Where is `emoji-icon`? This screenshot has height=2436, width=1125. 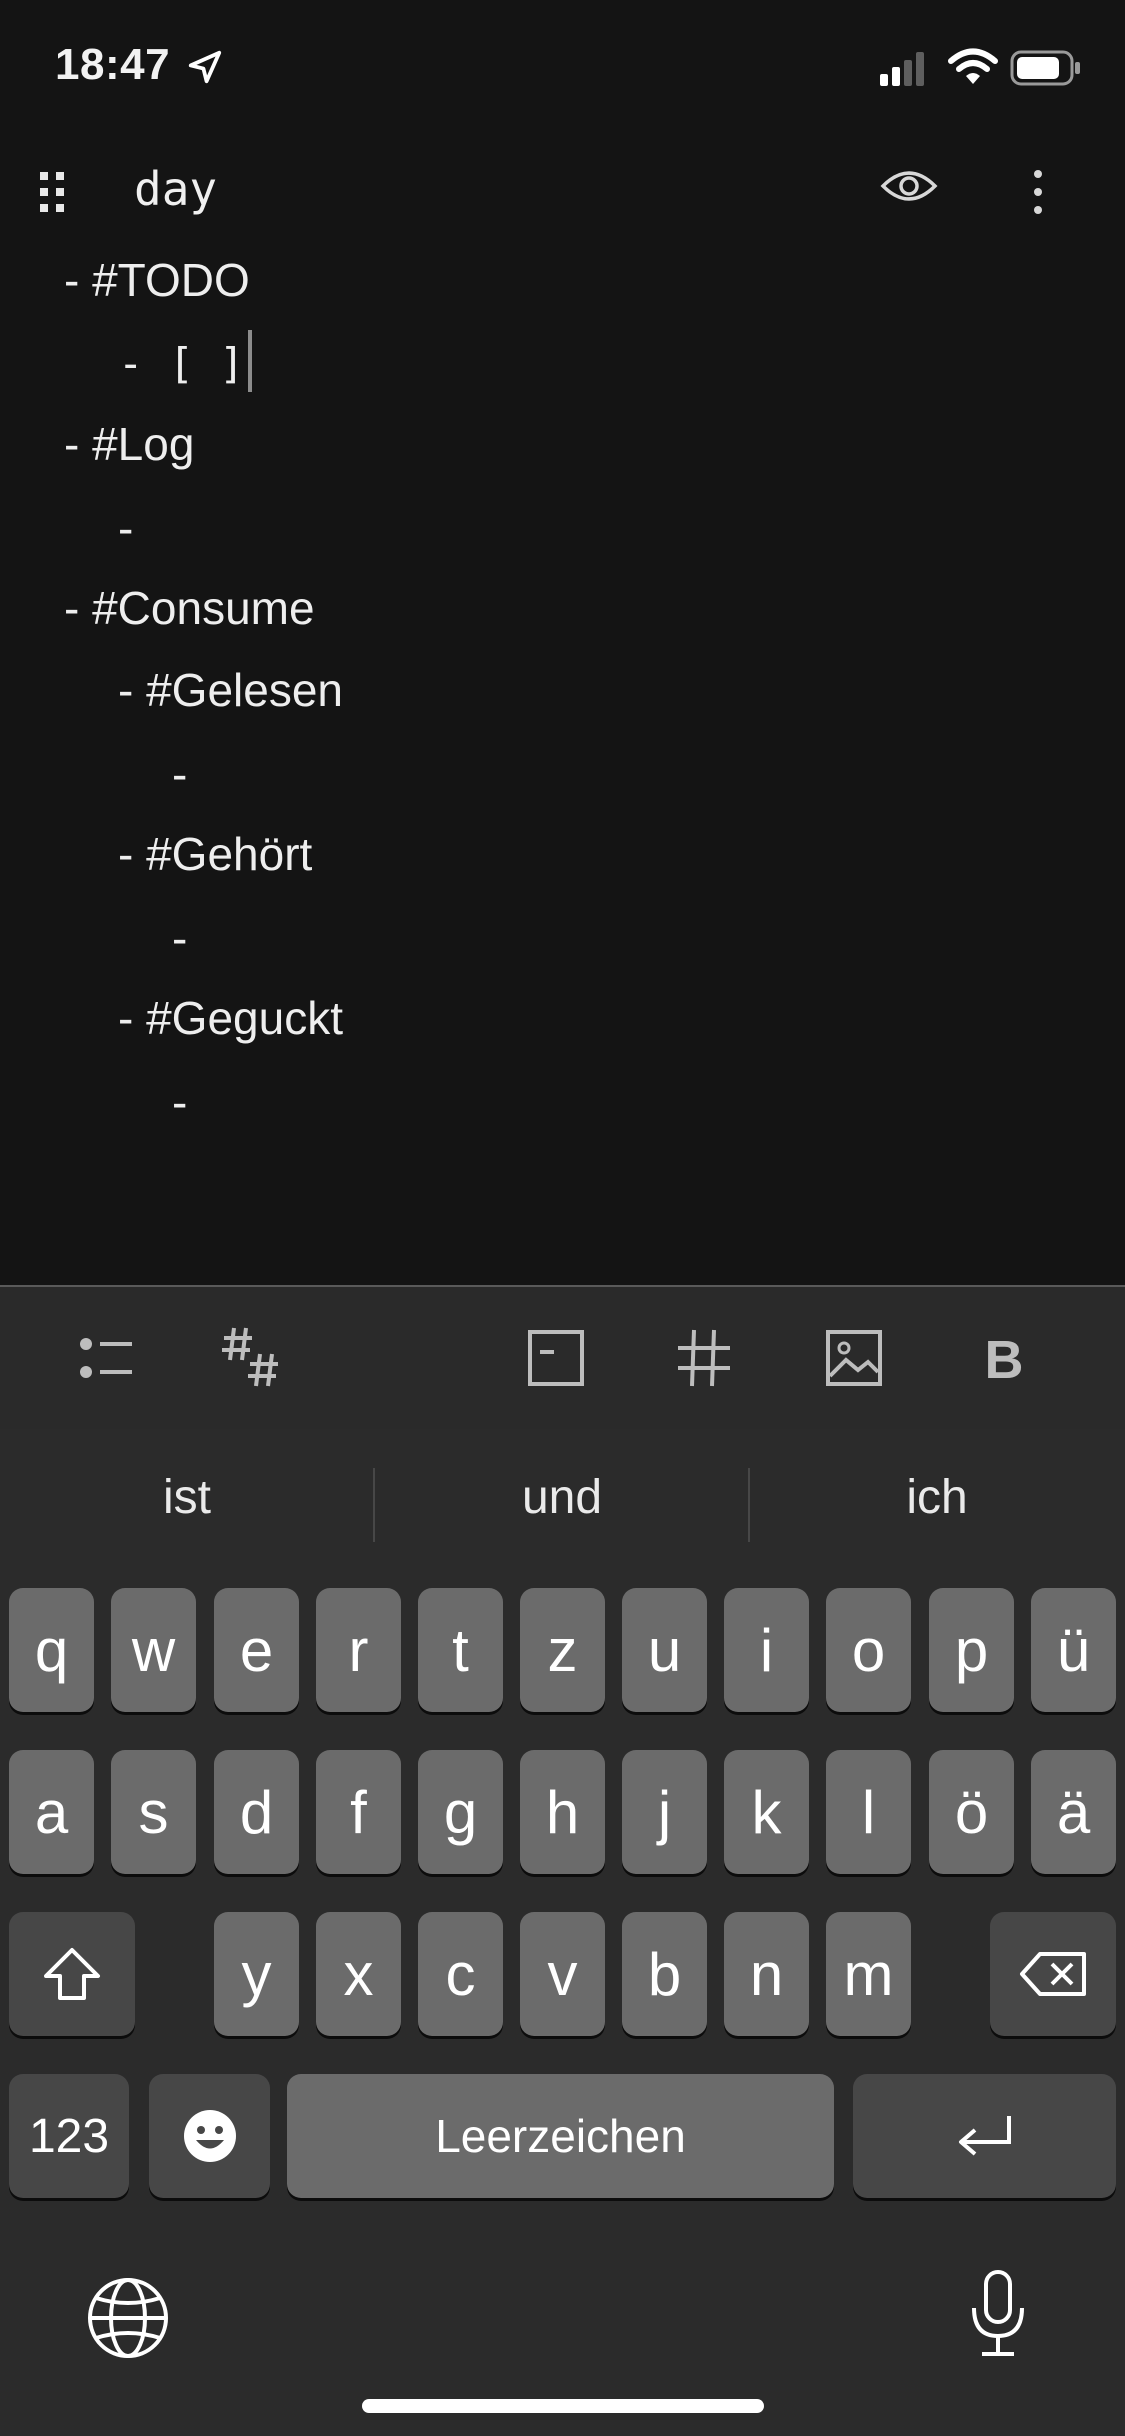 emoji-icon is located at coordinates (209, 2136).